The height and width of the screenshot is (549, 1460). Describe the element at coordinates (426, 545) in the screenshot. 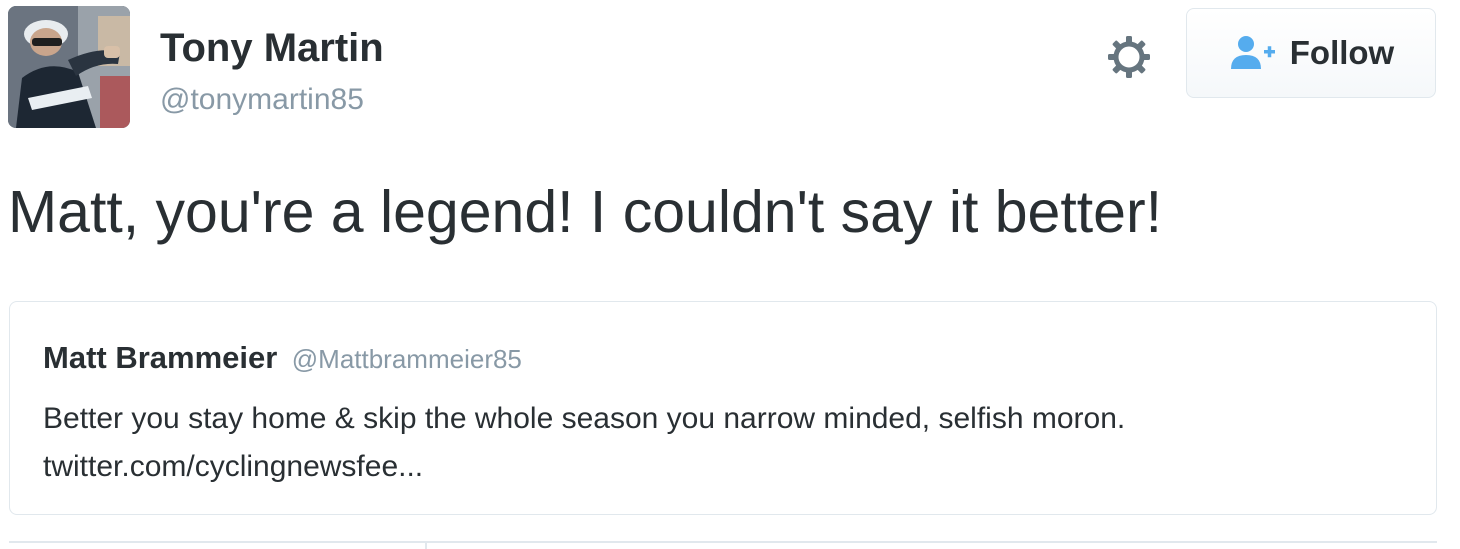

I see `tweet-divider-tick` at that location.